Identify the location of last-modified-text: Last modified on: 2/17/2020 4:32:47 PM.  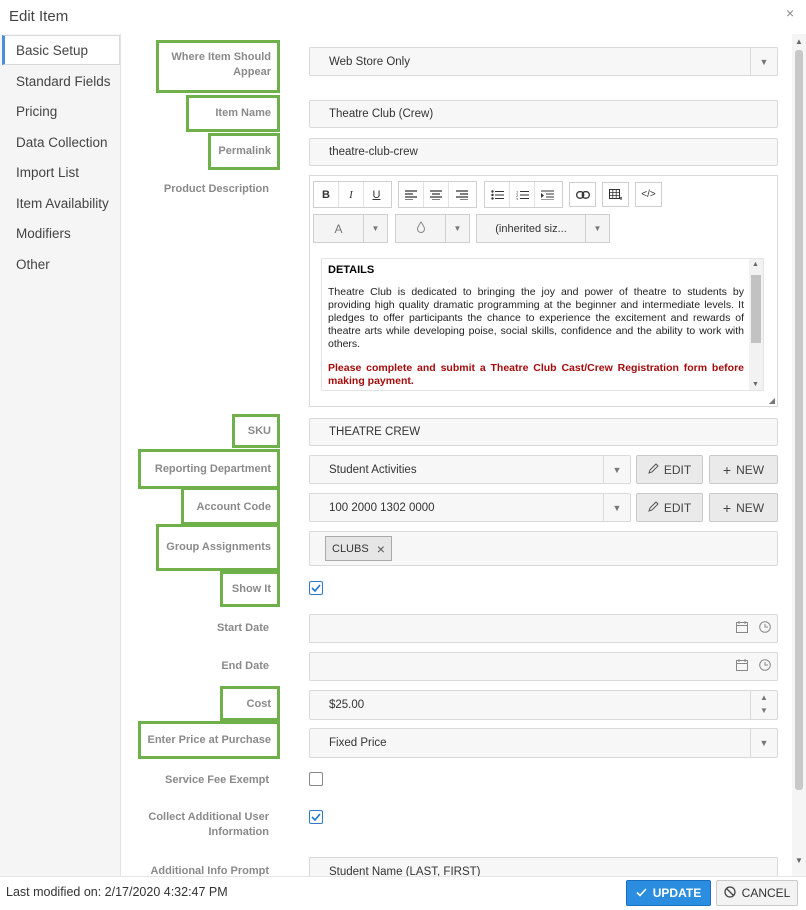
(117, 892).